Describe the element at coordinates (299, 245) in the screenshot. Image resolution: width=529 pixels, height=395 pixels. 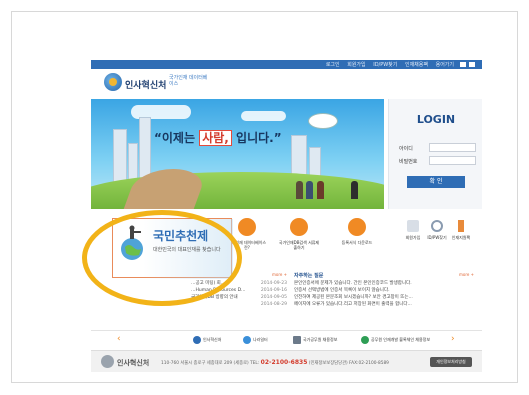
I see `service-caption: 국가인재DB검색 서류제출하기` at that location.